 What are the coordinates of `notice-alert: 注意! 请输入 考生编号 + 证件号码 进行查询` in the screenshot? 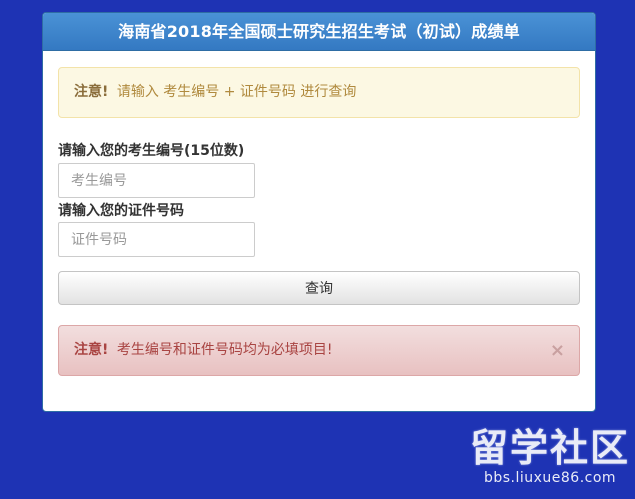 It's located at (319, 92).